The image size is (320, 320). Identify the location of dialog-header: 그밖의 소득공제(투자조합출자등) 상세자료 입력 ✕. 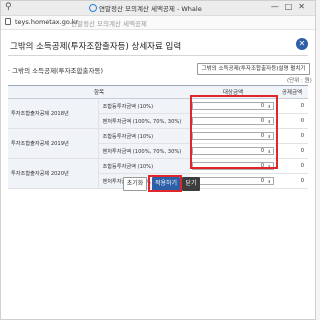
(158, 45).